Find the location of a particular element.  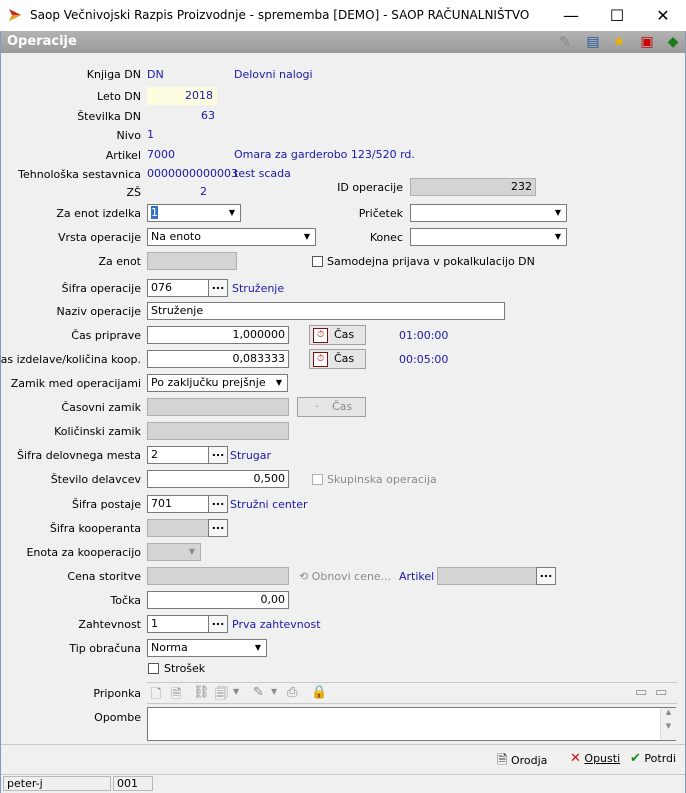

priponka-label: Priponka is located at coordinates (117, 693).